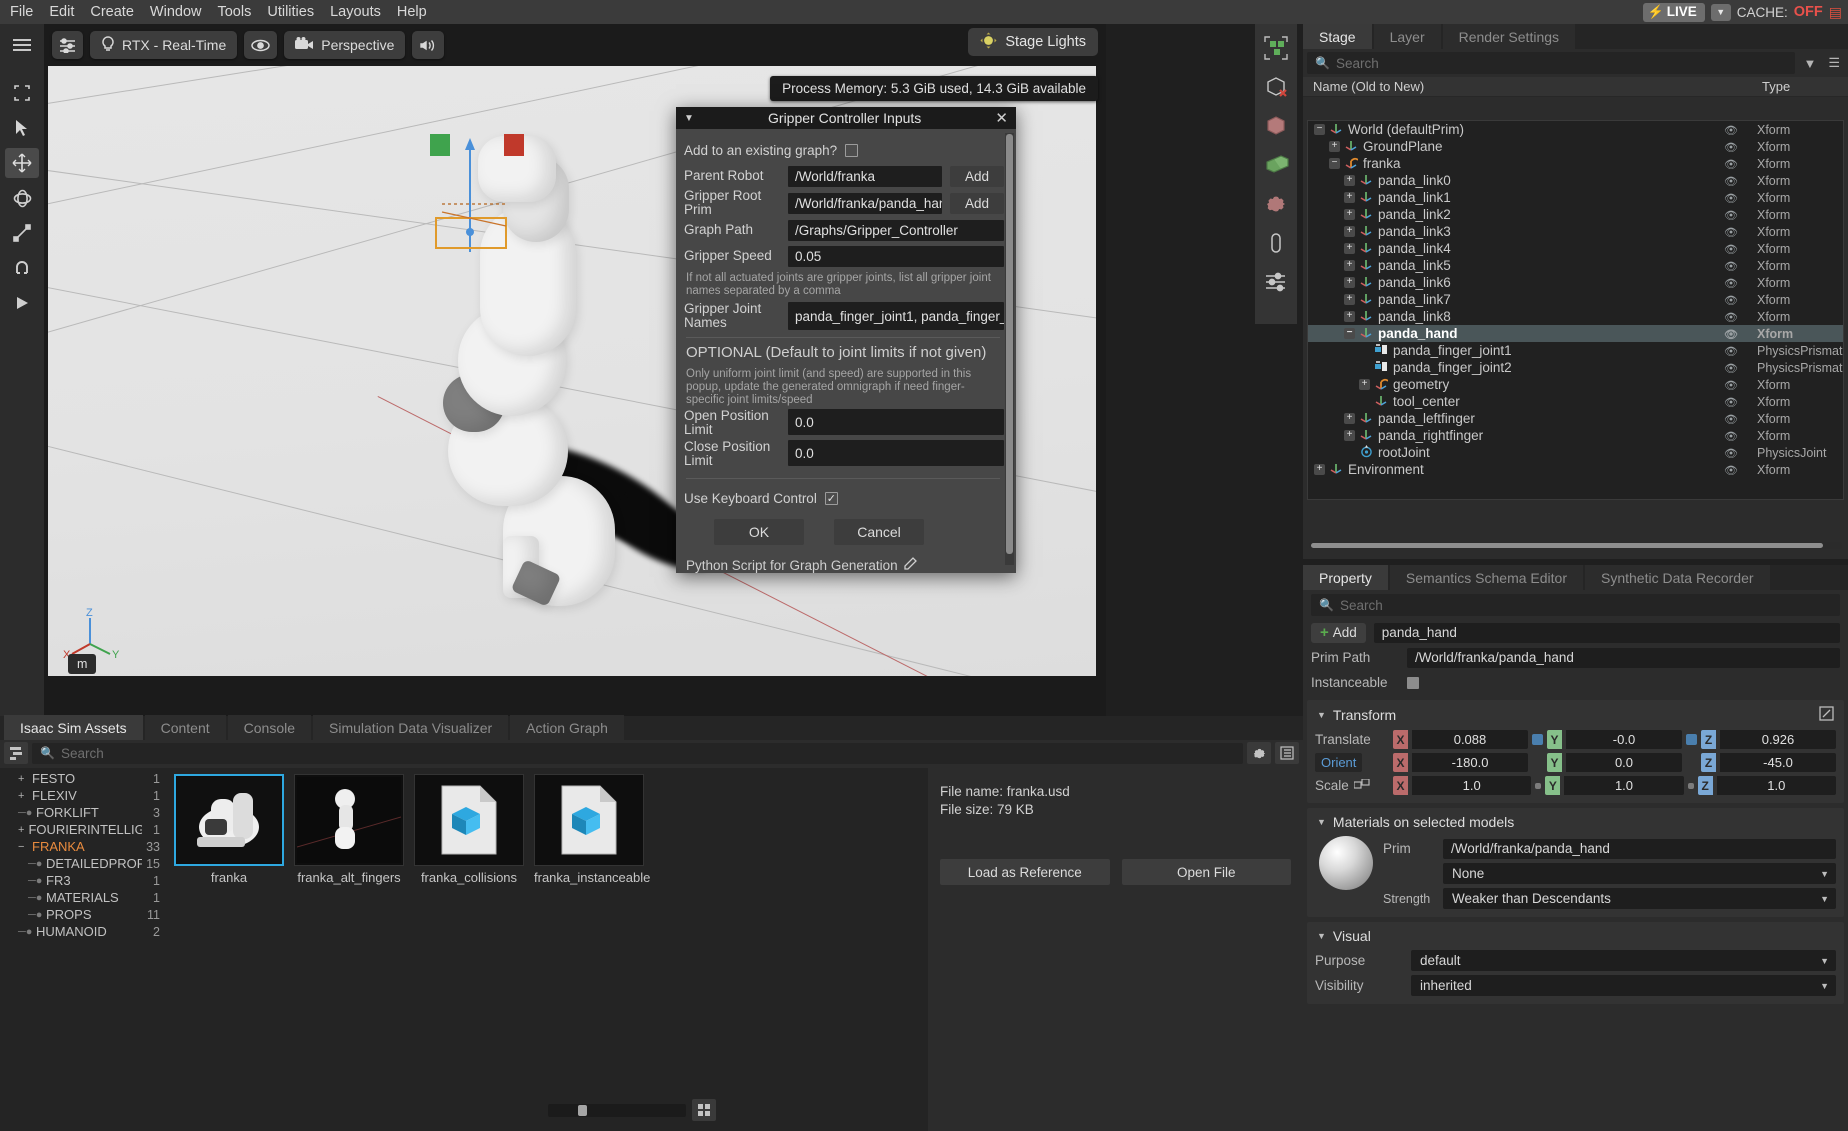  Describe the element at coordinates (617, 1110) in the screenshot. I see `assets-zoom-slider` at that location.